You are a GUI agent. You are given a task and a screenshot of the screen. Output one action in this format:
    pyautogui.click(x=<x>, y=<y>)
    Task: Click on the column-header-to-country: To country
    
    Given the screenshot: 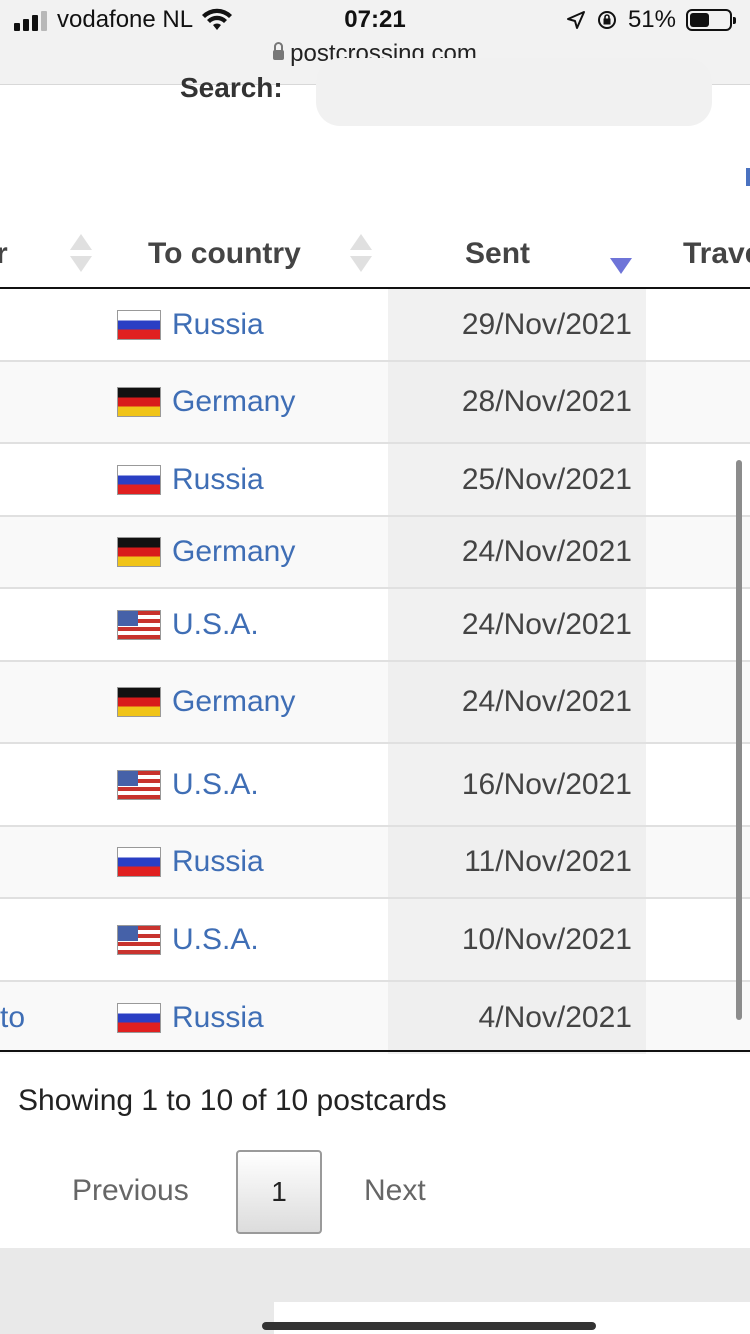 What is the action you would take?
    pyautogui.click(x=224, y=254)
    